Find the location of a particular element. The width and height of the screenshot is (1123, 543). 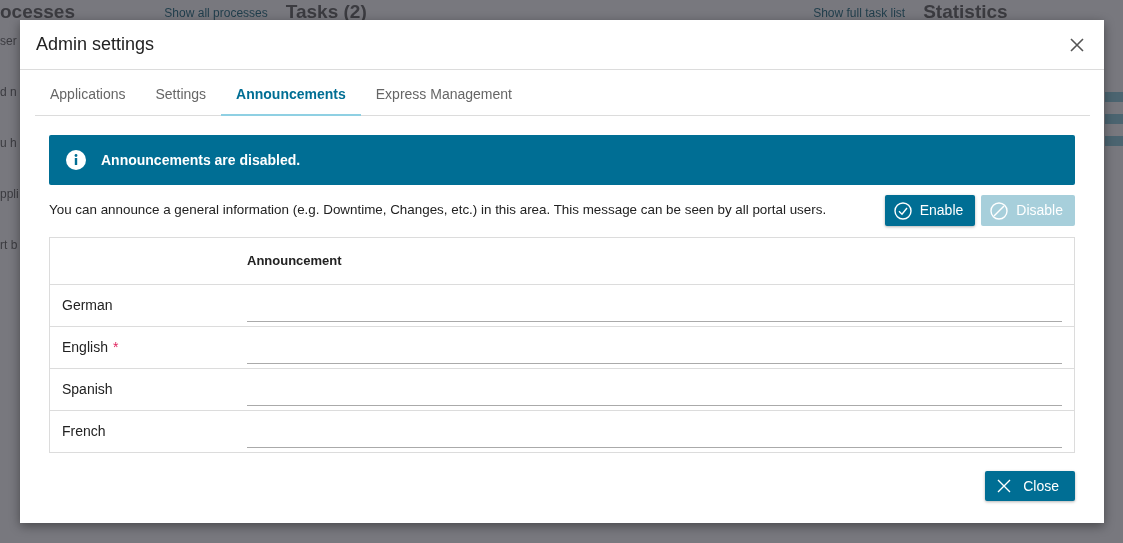

background-text: ser is located at coordinates (8, 41).